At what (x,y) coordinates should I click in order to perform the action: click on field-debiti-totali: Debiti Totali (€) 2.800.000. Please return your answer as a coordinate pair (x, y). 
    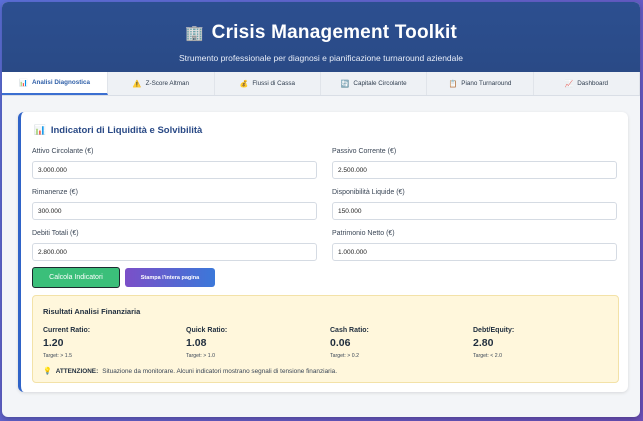
    Looking at the image, I should click on (174, 245).